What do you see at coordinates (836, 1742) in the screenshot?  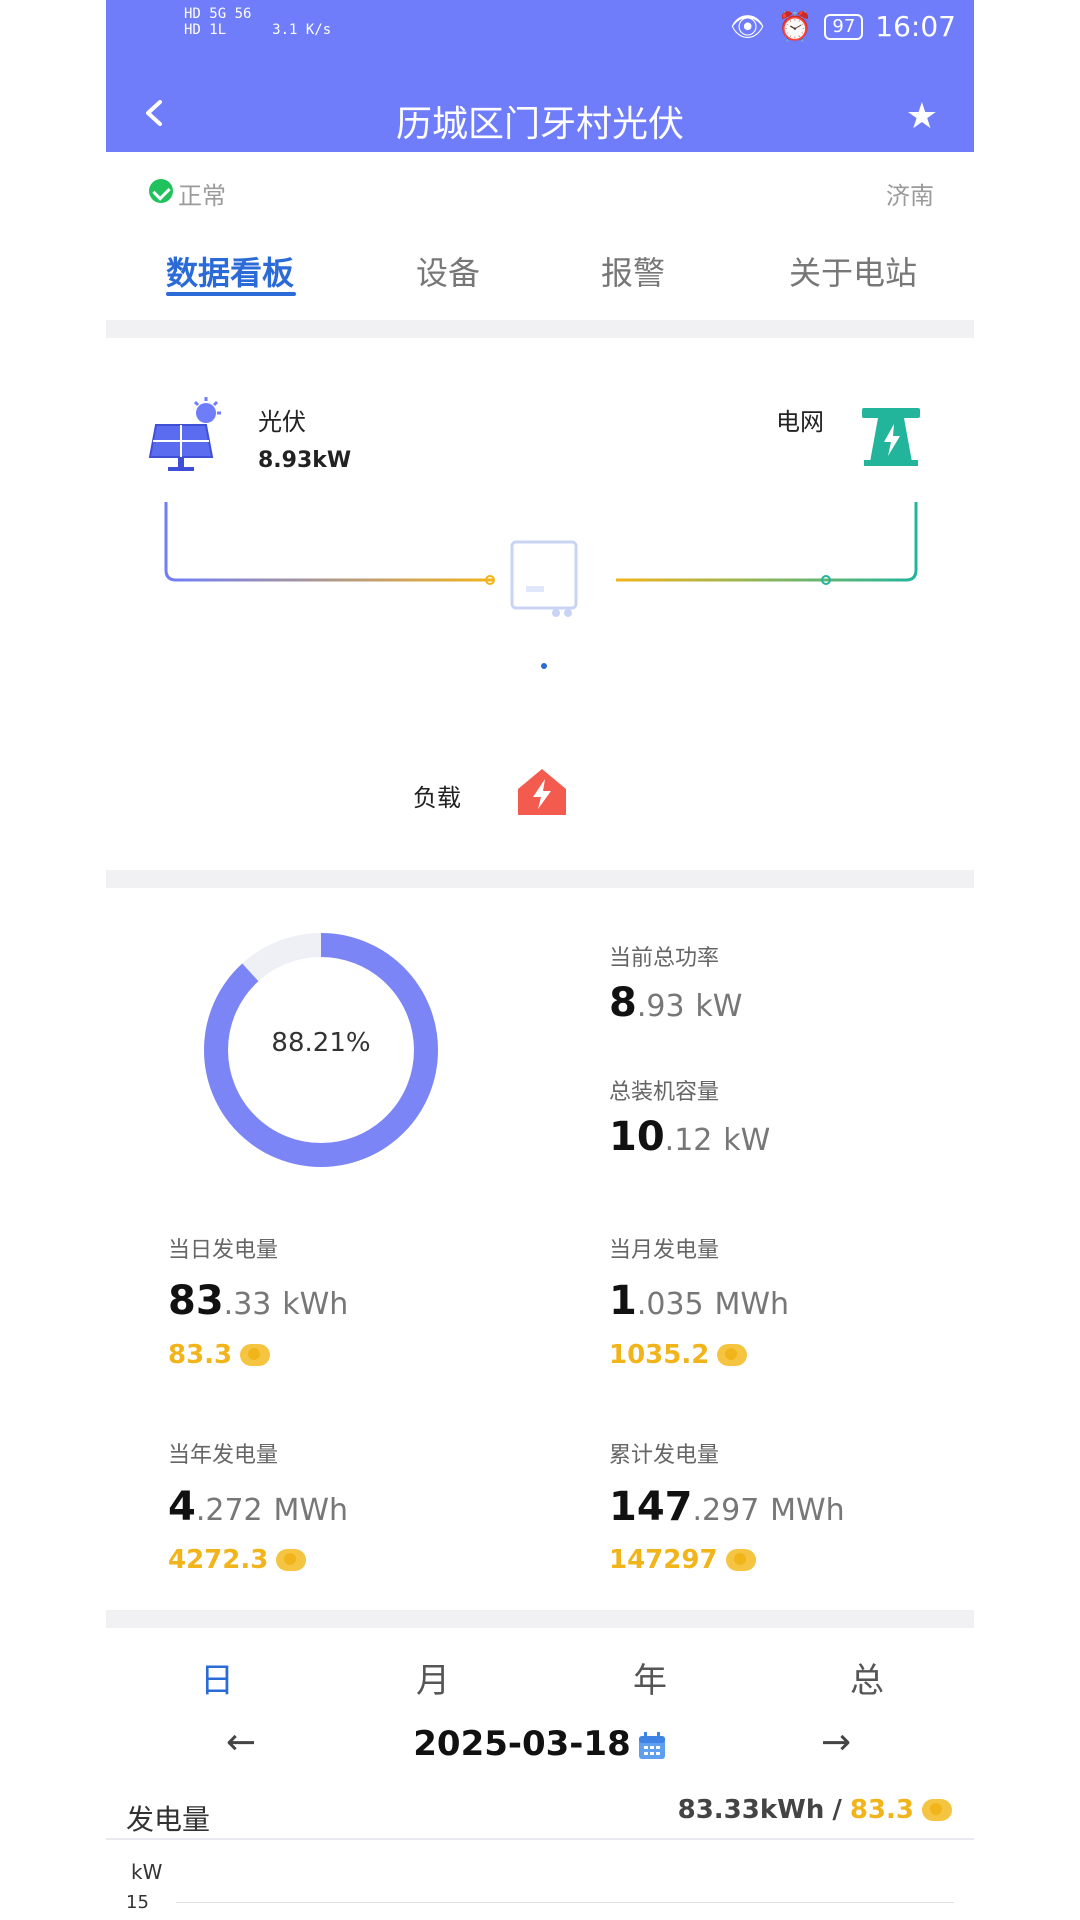 I see `next-date-arrow-icon: →` at bounding box center [836, 1742].